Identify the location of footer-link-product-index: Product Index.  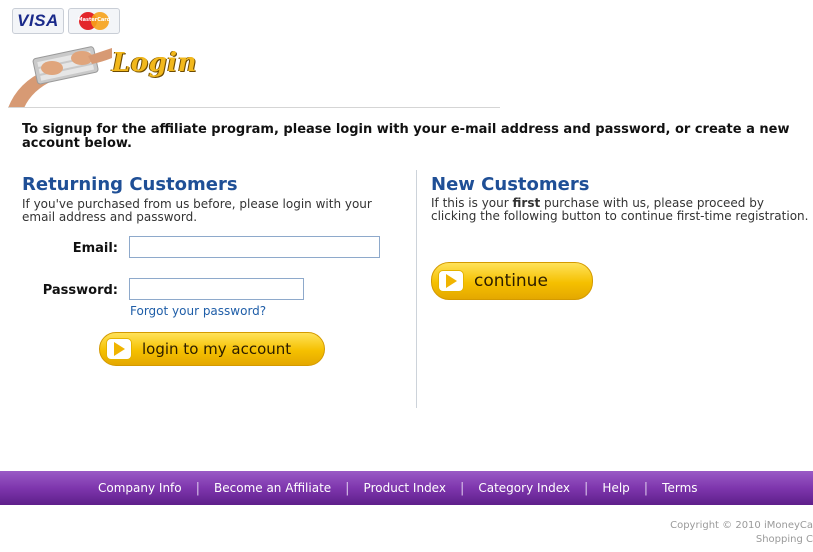
(405, 488).